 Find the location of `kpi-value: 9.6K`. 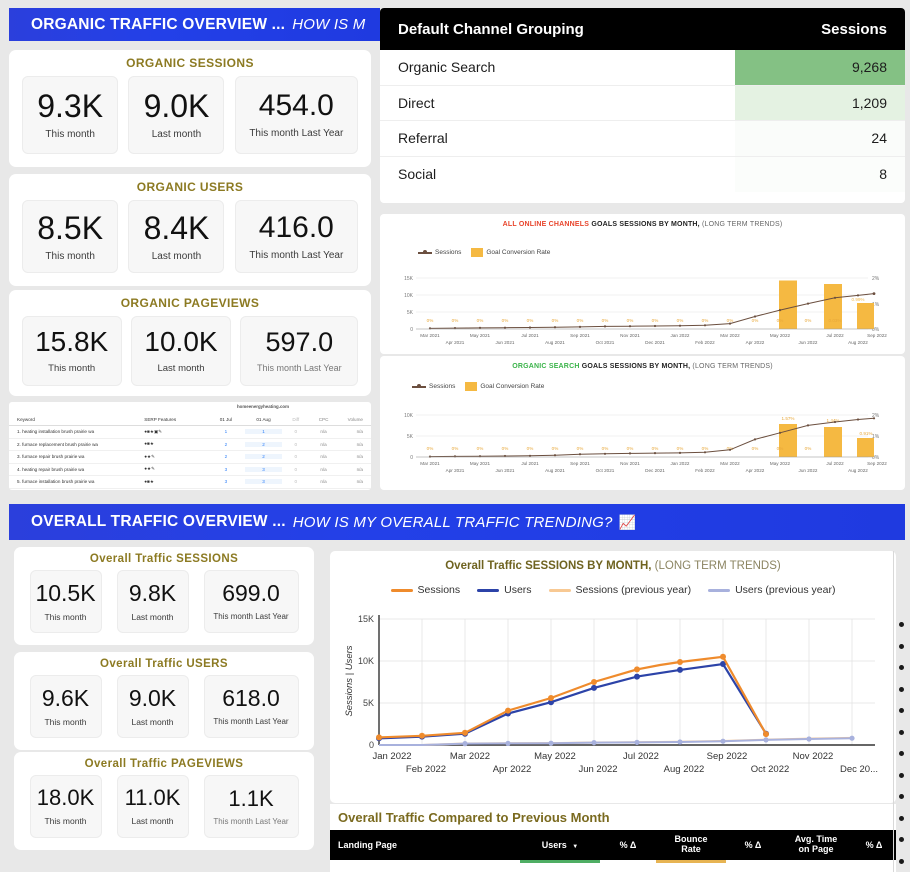

kpi-value: 9.6K is located at coordinates (65, 697).